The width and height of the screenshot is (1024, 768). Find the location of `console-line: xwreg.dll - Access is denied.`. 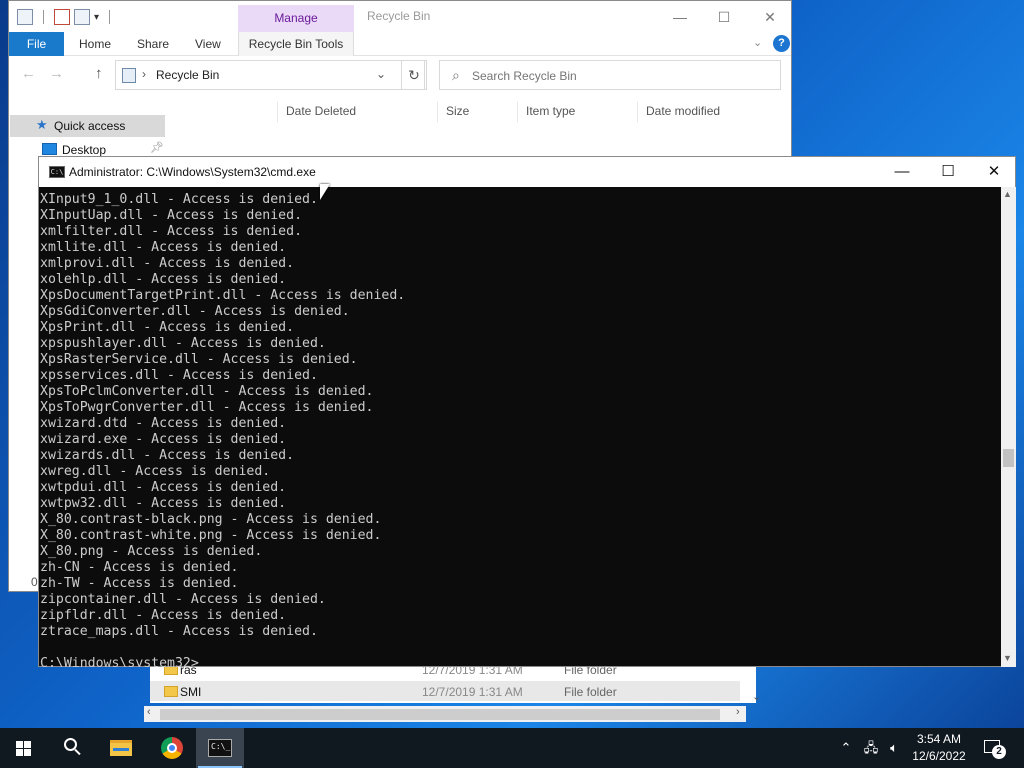

console-line: xwreg.dll - Access is denied. is located at coordinates (155, 471).